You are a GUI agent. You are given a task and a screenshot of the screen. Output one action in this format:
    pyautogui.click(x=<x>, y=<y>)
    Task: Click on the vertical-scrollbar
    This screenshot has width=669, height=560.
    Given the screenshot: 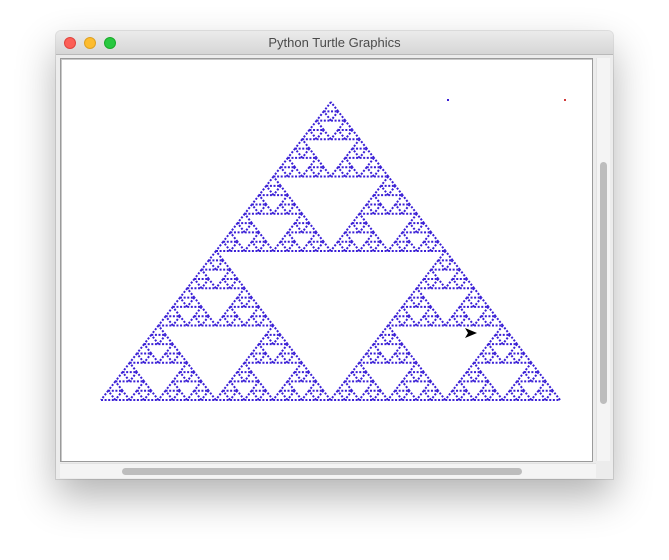 What is the action you would take?
    pyautogui.click(x=603, y=259)
    